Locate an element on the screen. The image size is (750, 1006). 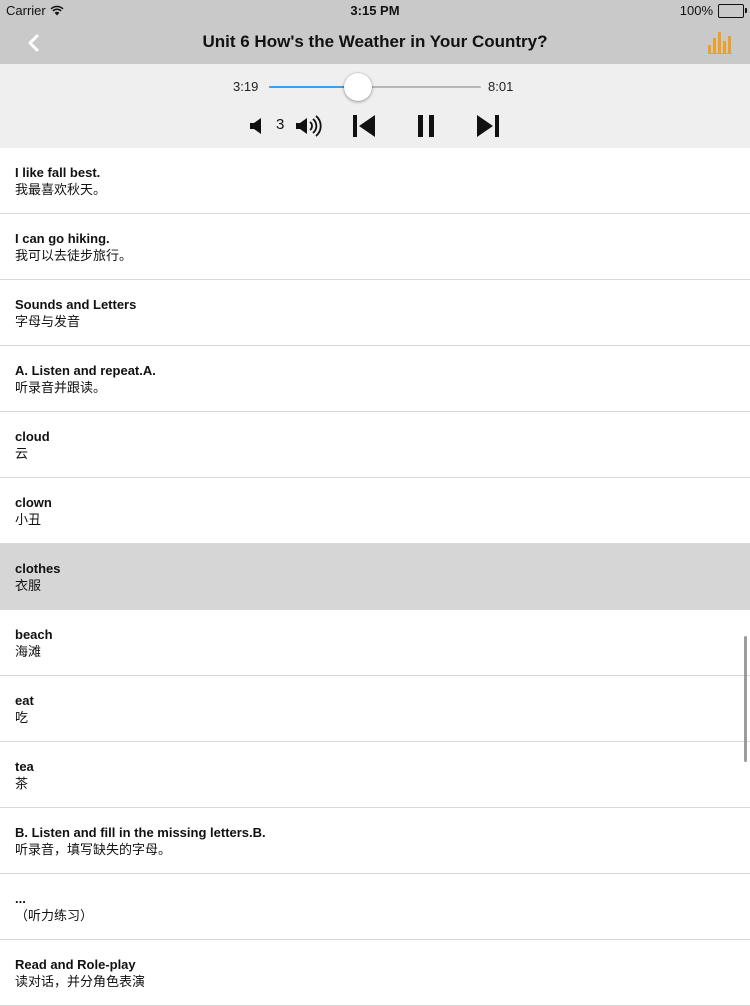
sentence-chinese: 云 is located at coordinates (22, 453).